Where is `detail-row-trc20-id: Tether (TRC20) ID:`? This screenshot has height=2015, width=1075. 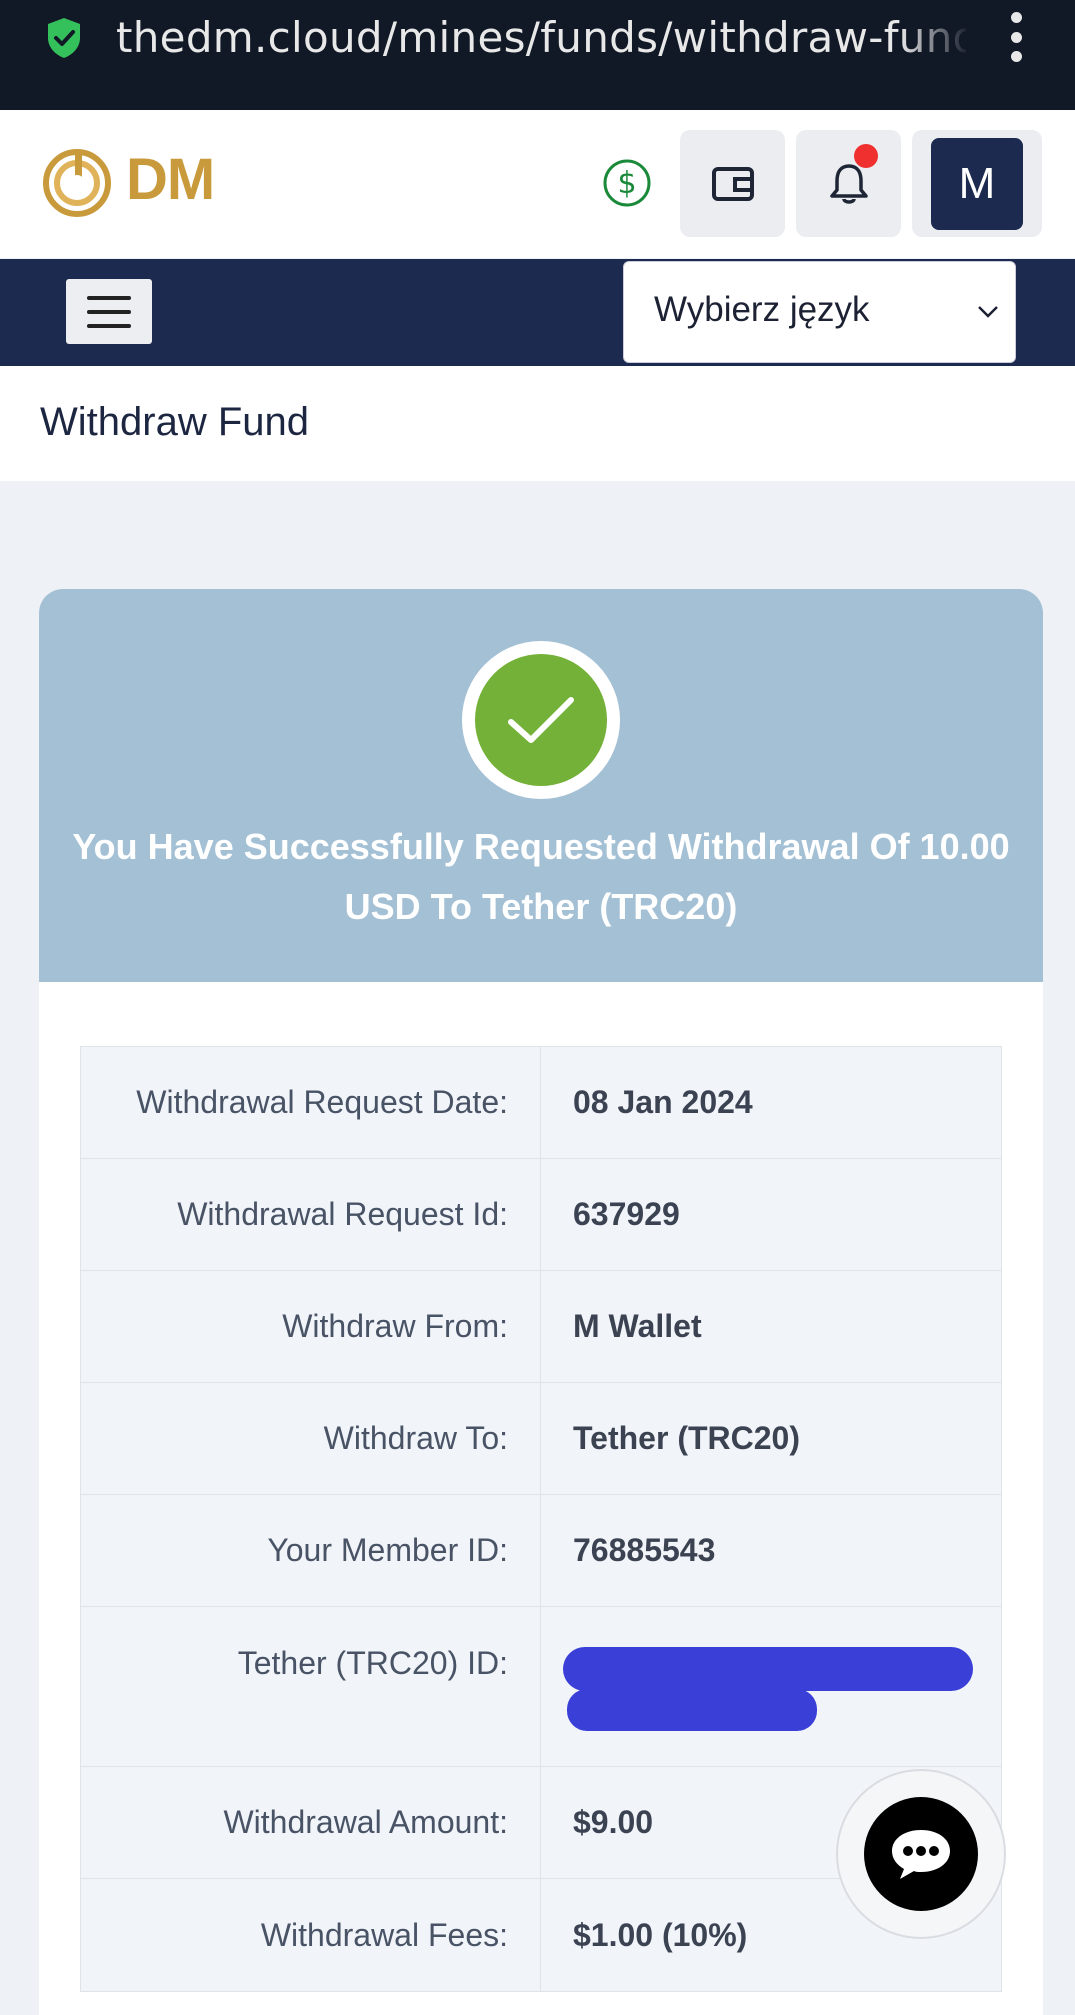 detail-row-trc20-id: Tether (TRC20) ID: is located at coordinates (541, 1687).